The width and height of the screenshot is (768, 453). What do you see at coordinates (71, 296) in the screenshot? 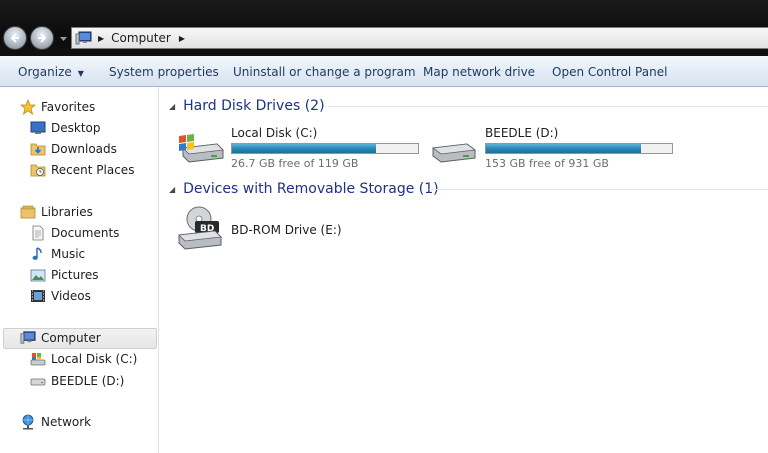
I see `nav-videos-label: Videos` at bounding box center [71, 296].